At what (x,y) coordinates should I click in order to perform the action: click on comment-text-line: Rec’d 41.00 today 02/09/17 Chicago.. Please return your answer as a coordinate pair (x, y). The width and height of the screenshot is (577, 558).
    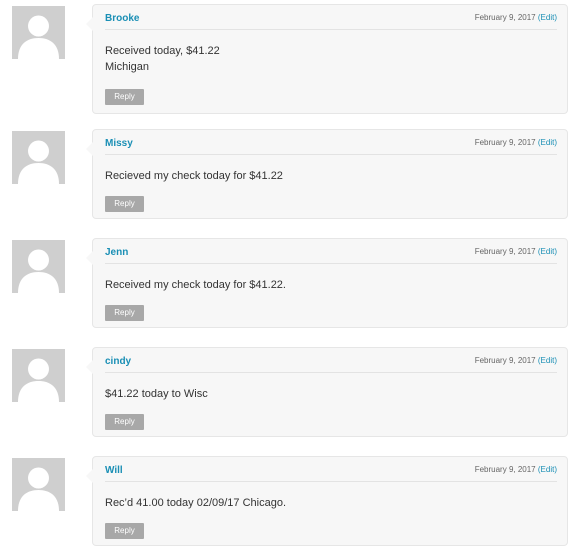
    Looking at the image, I should click on (196, 503).